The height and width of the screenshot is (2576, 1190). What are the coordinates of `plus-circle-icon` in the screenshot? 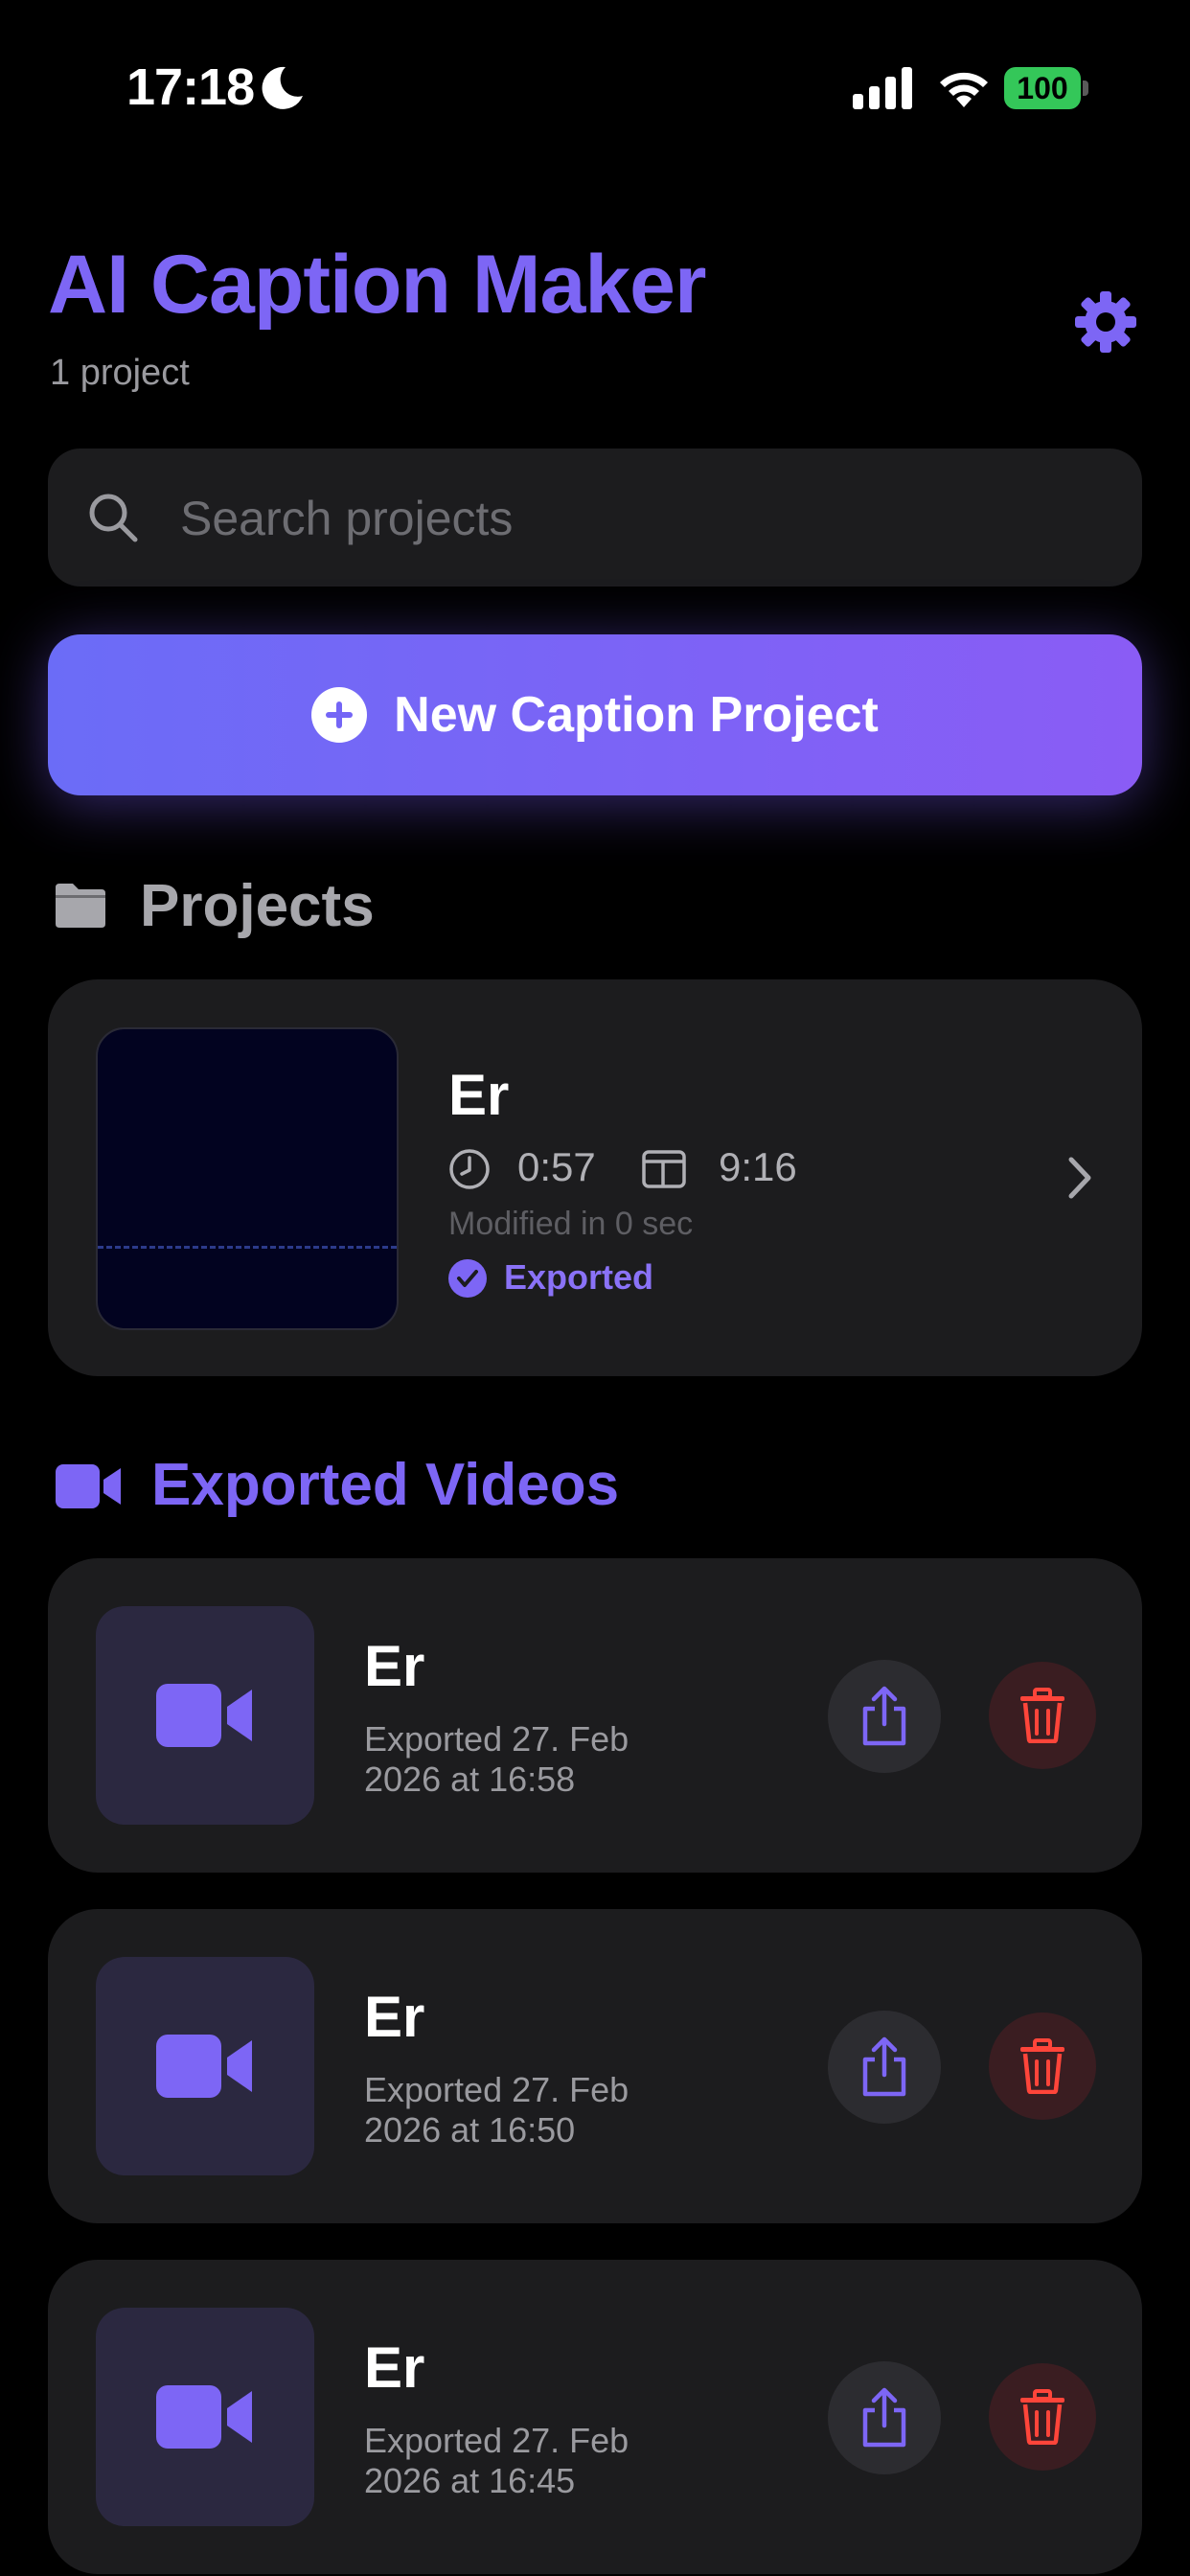 It's located at (340, 715).